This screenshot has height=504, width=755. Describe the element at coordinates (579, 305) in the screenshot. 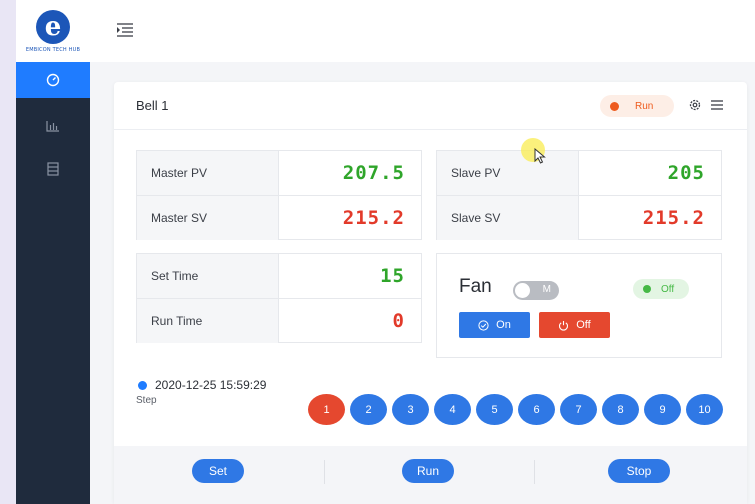

I see `fan-panel: Fan M Off On Off` at that location.